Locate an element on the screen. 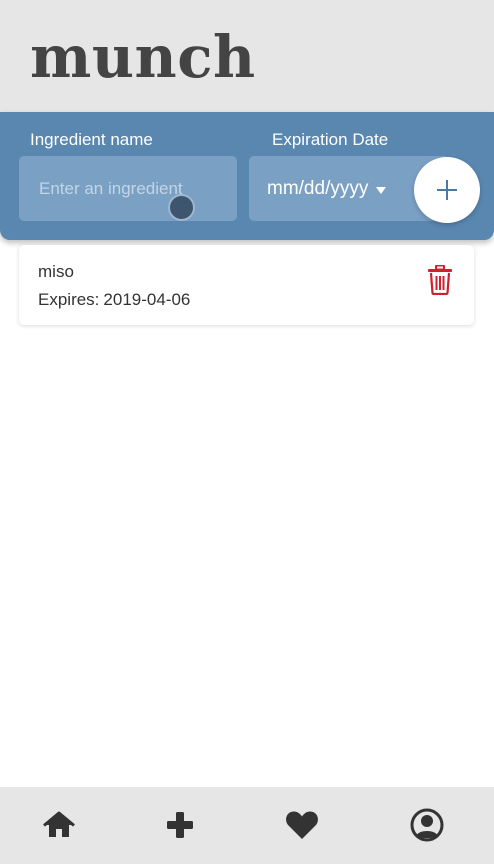  date-placeholder: mm/dd/yyyy is located at coordinates (318, 188).